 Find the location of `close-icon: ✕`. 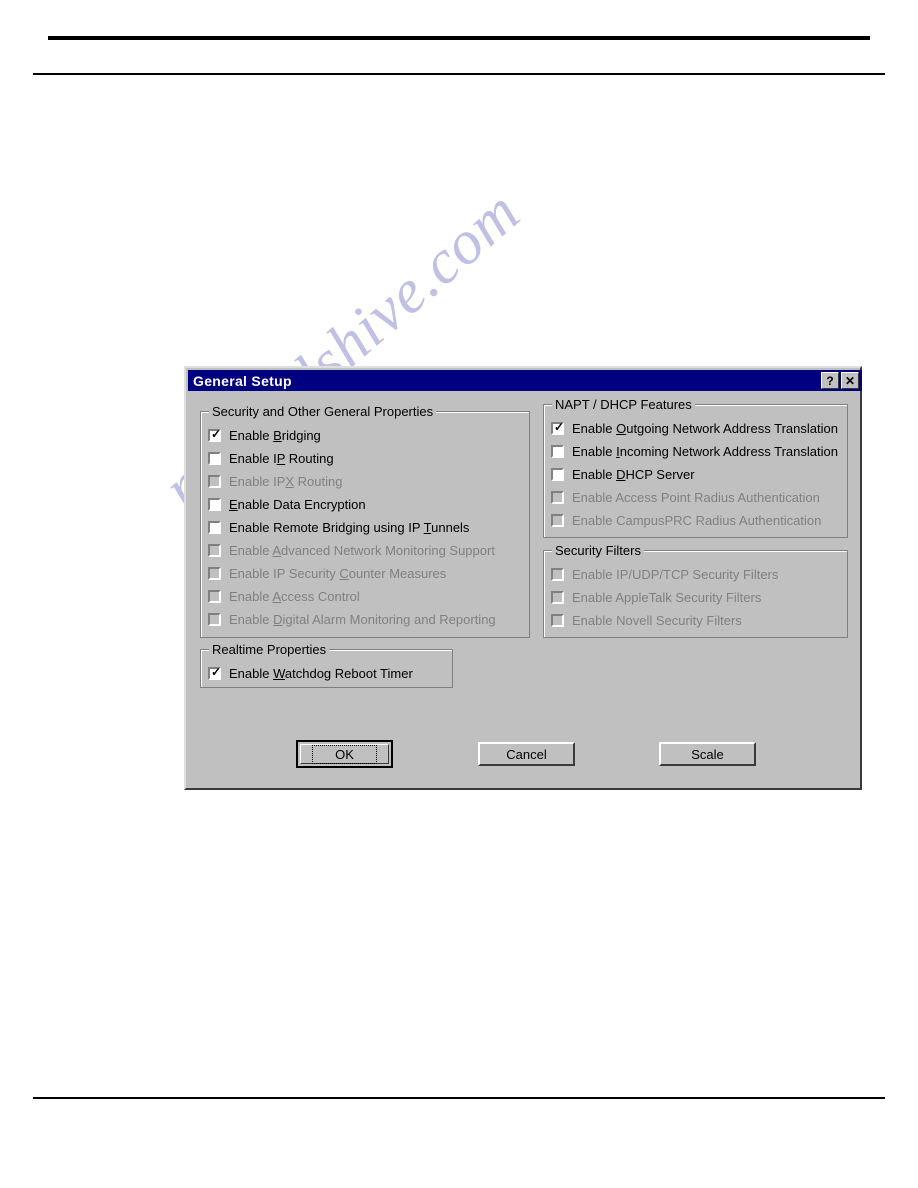

close-icon: ✕ is located at coordinates (850, 380).